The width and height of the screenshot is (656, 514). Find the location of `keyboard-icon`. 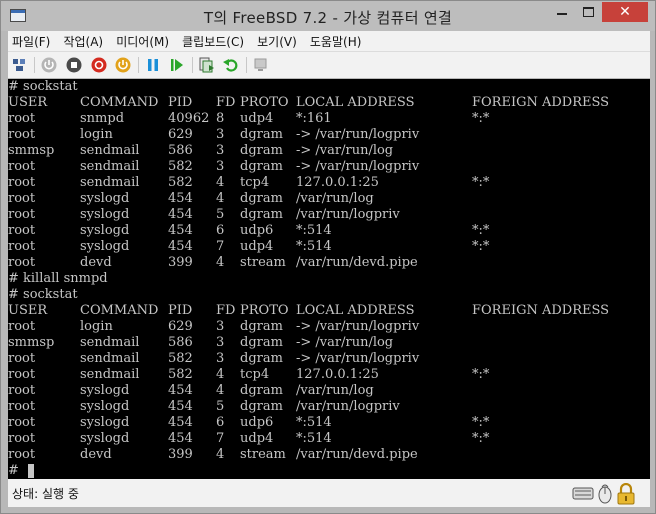

keyboard-icon is located at coordinates (583, 495).